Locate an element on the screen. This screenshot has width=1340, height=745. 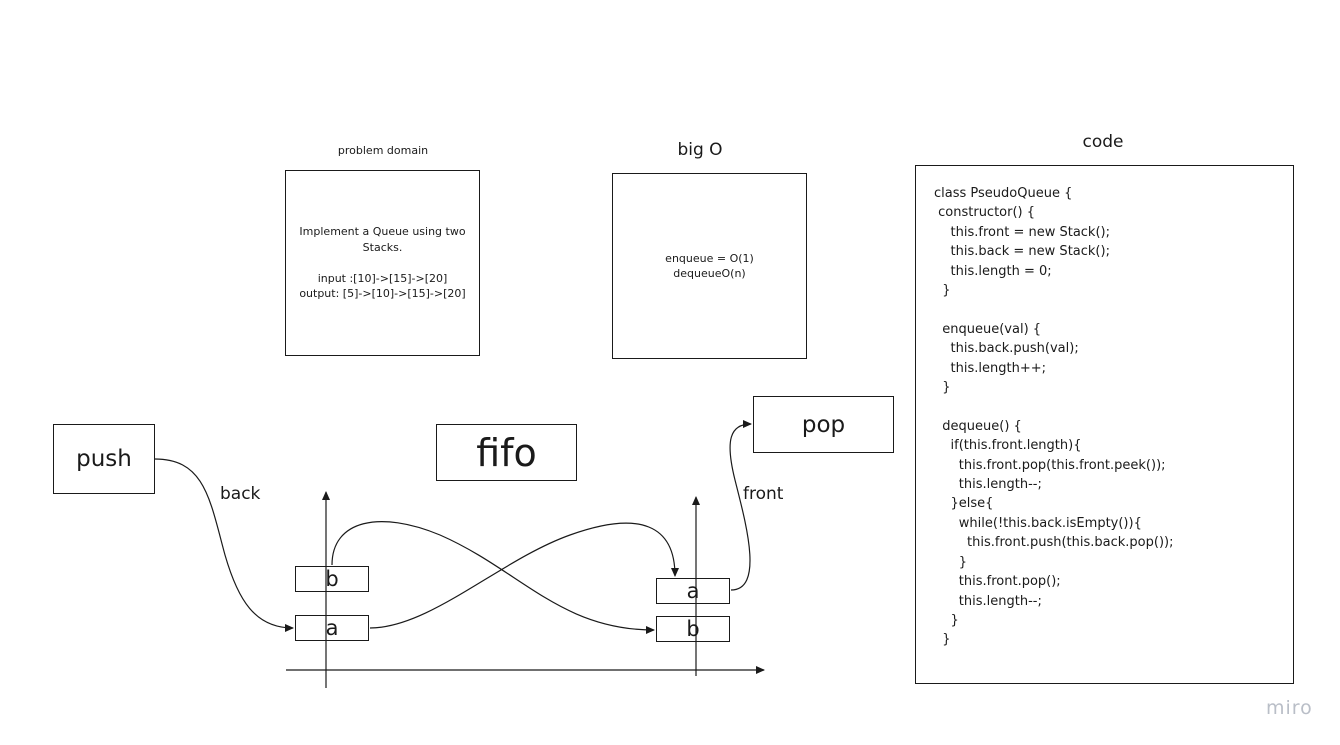
push-to-back-arrow is located at coordinates (224, 545).